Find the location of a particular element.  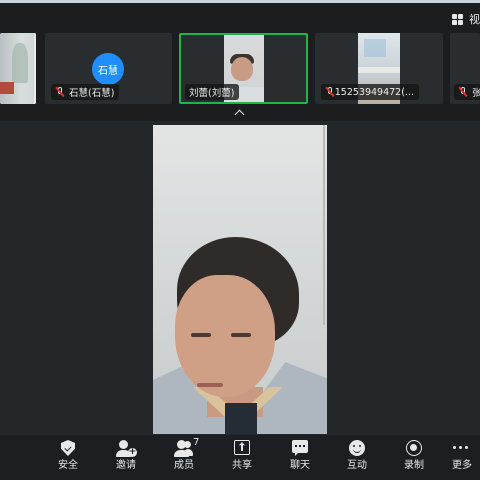

chat-icon is located at coordinates (300, 448).